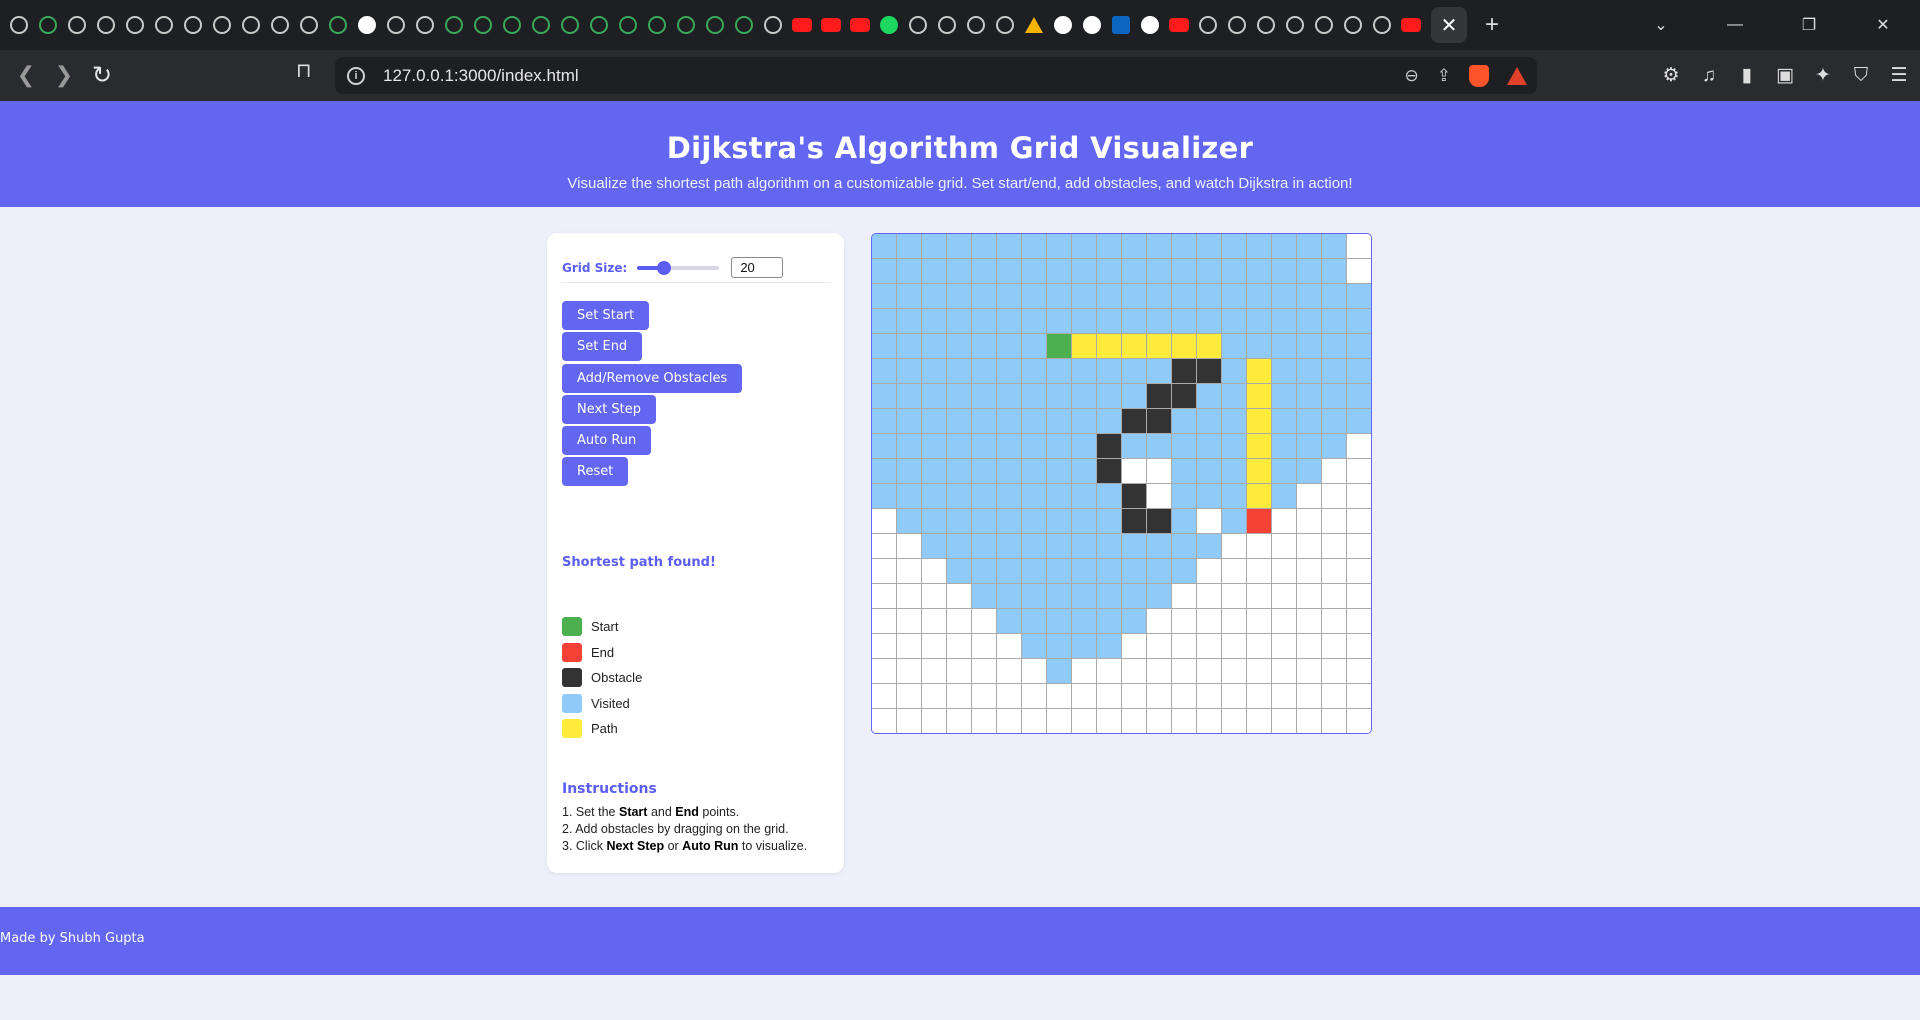 The height and width of the screenshot is (1020, 1920). I want to click on slider-knob, so click(664, 267).